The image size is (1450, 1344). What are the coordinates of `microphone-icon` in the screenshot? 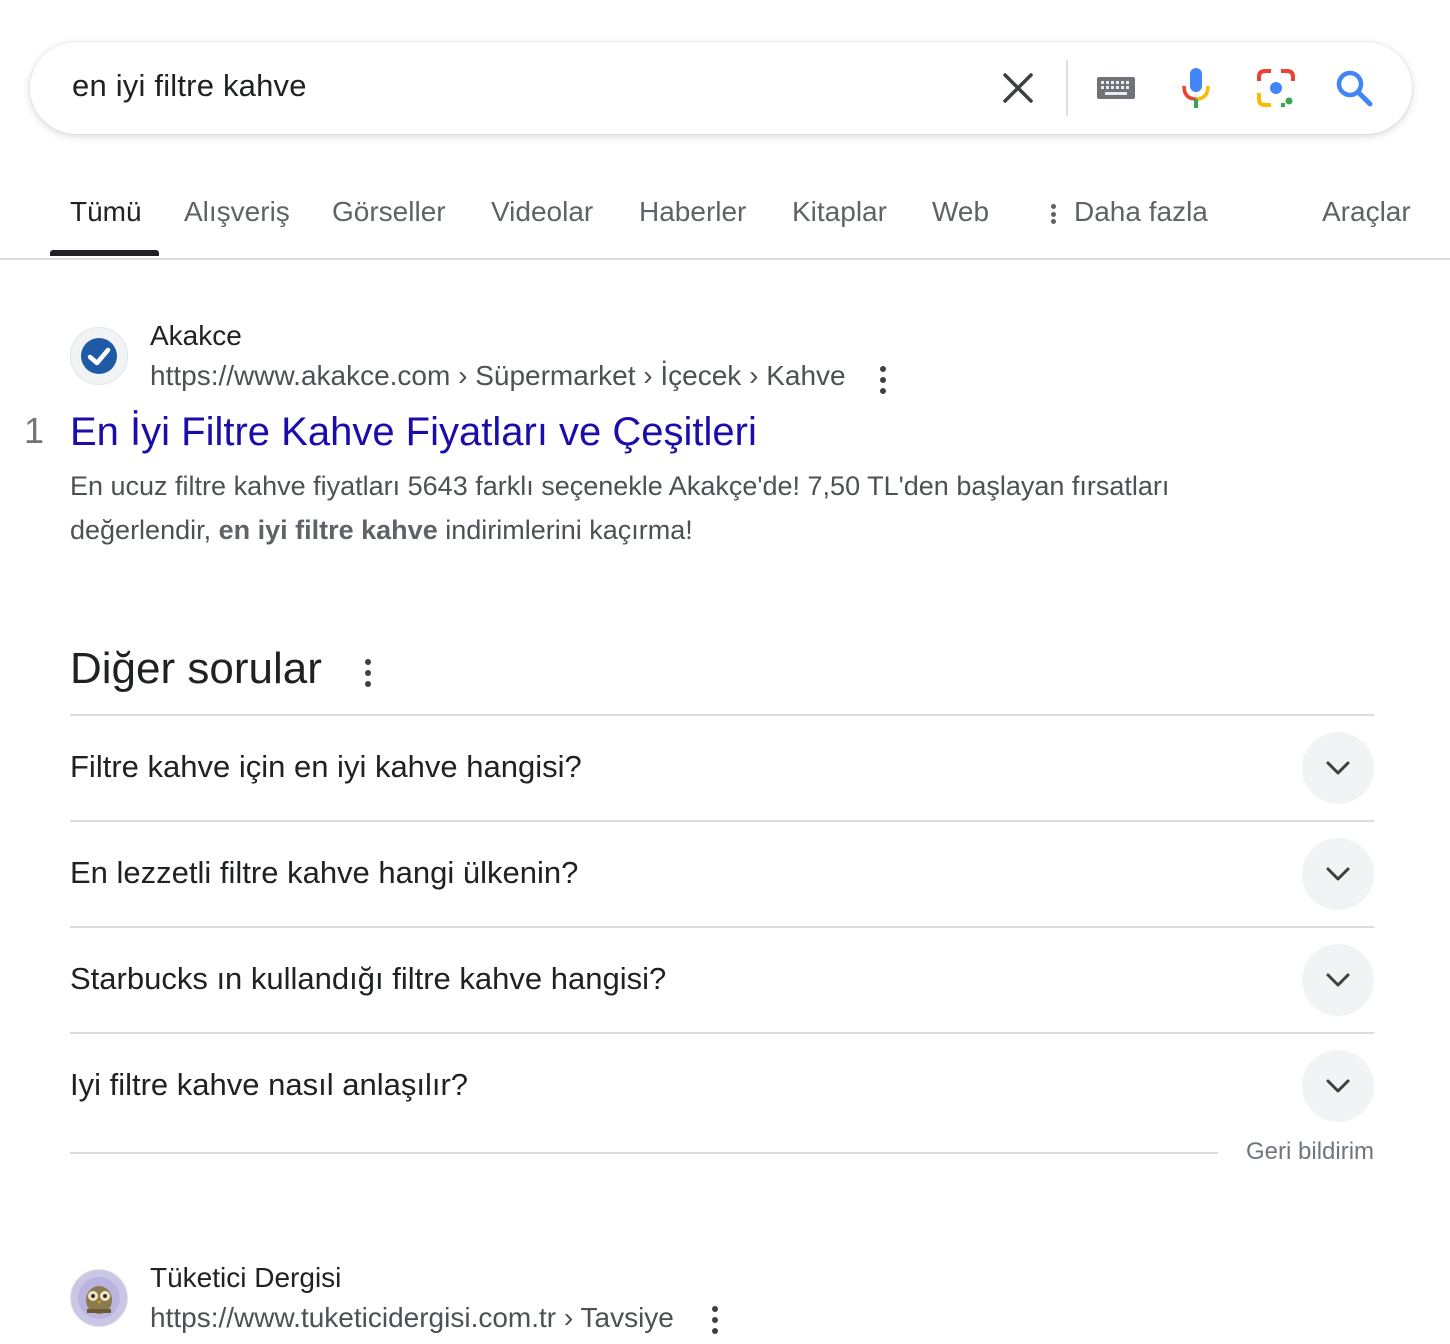 It's located at (1196, 88).